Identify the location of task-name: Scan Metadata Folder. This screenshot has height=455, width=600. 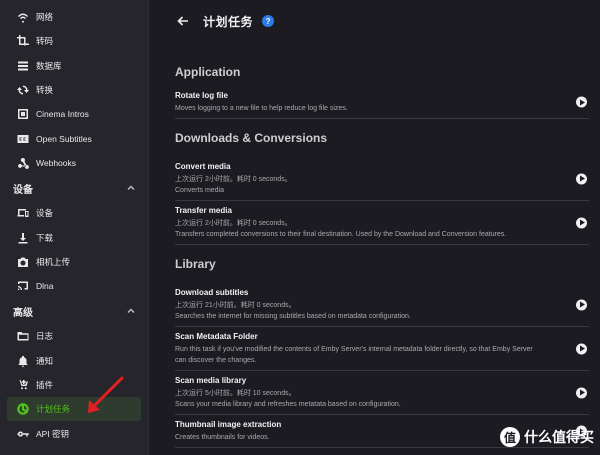
(216, 336).